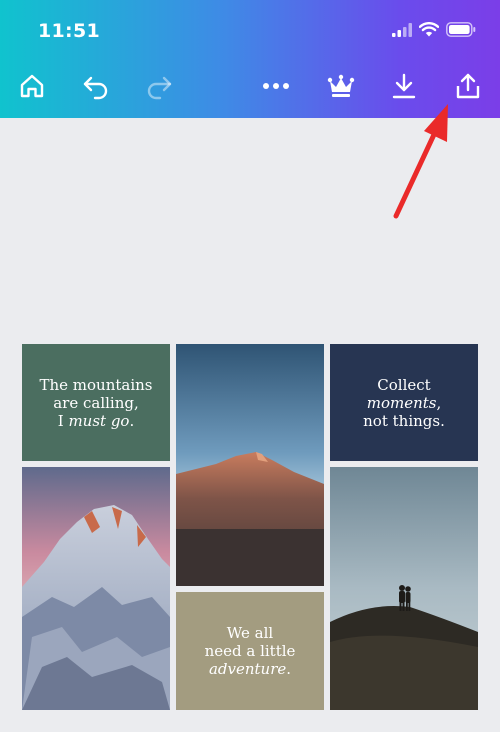 This screenshot has width=500, height=732. I want to click on download-button, so click(404, 86).